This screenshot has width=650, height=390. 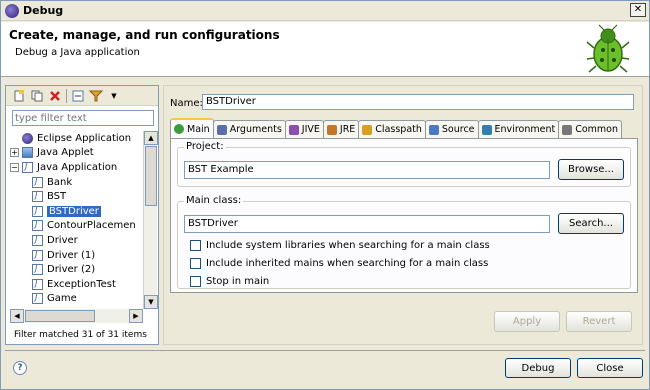 What do you see at coordinates (596, 129) in the screenshot?
I see `tab-label: Common` at bounding box center [596, 129].